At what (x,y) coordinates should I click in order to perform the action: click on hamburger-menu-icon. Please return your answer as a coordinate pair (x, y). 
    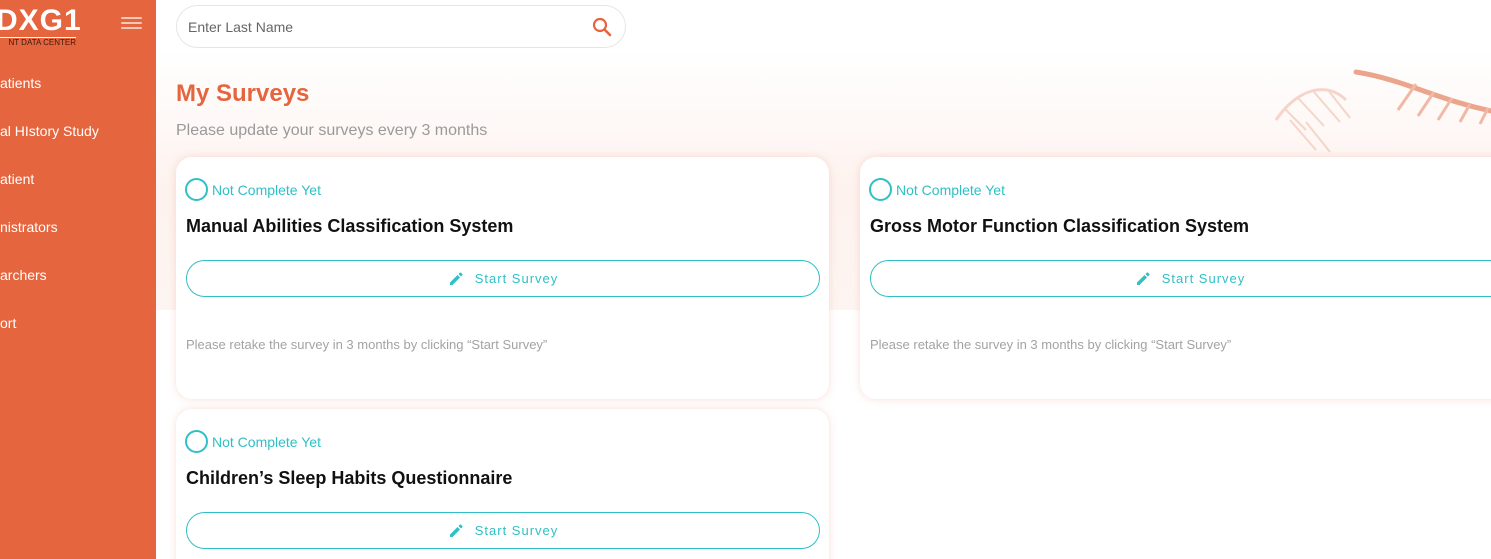
    Looking at the image, I should click on (131, 24).